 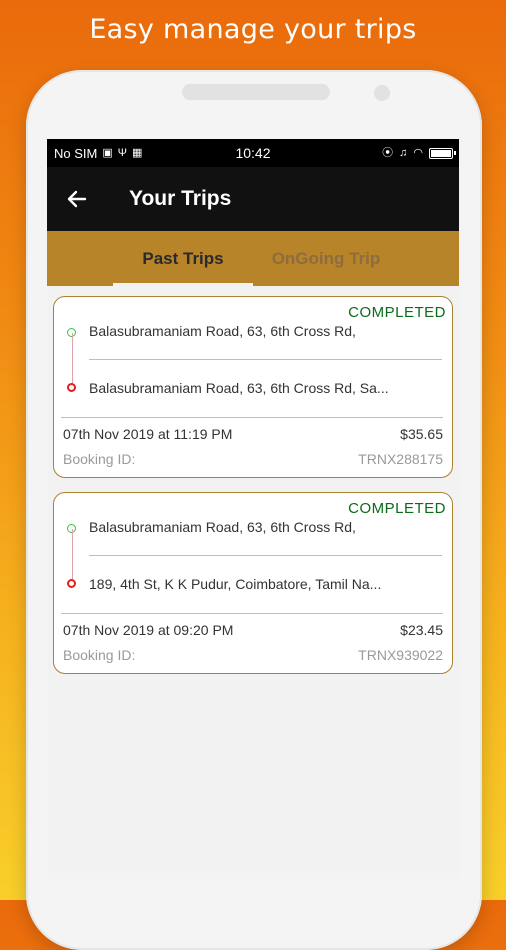 I want to click on phone-speaker, so click(x=256, y=92).